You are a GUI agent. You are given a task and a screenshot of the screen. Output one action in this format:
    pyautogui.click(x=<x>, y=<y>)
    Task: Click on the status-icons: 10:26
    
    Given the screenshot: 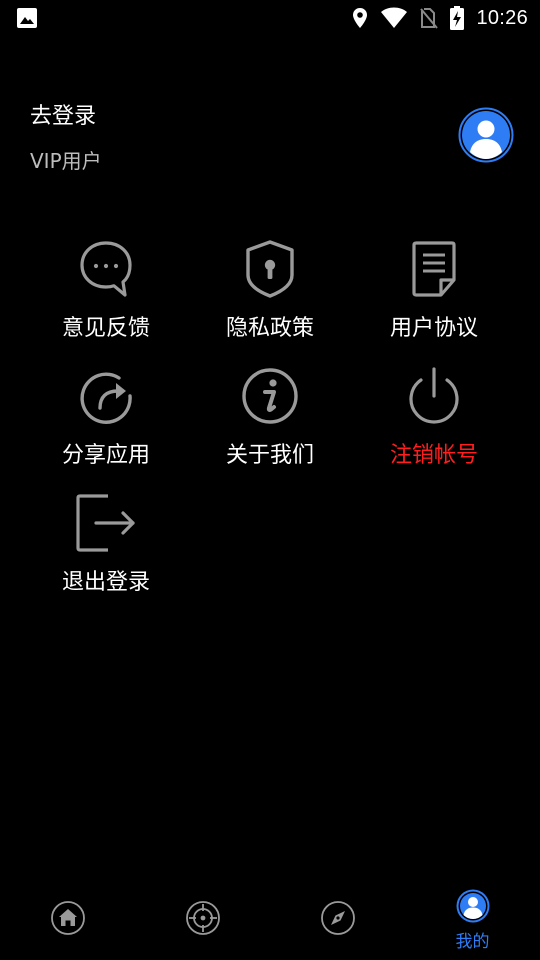 What is the action you would take?
    pyautogui.click(x=440, y=18)
    